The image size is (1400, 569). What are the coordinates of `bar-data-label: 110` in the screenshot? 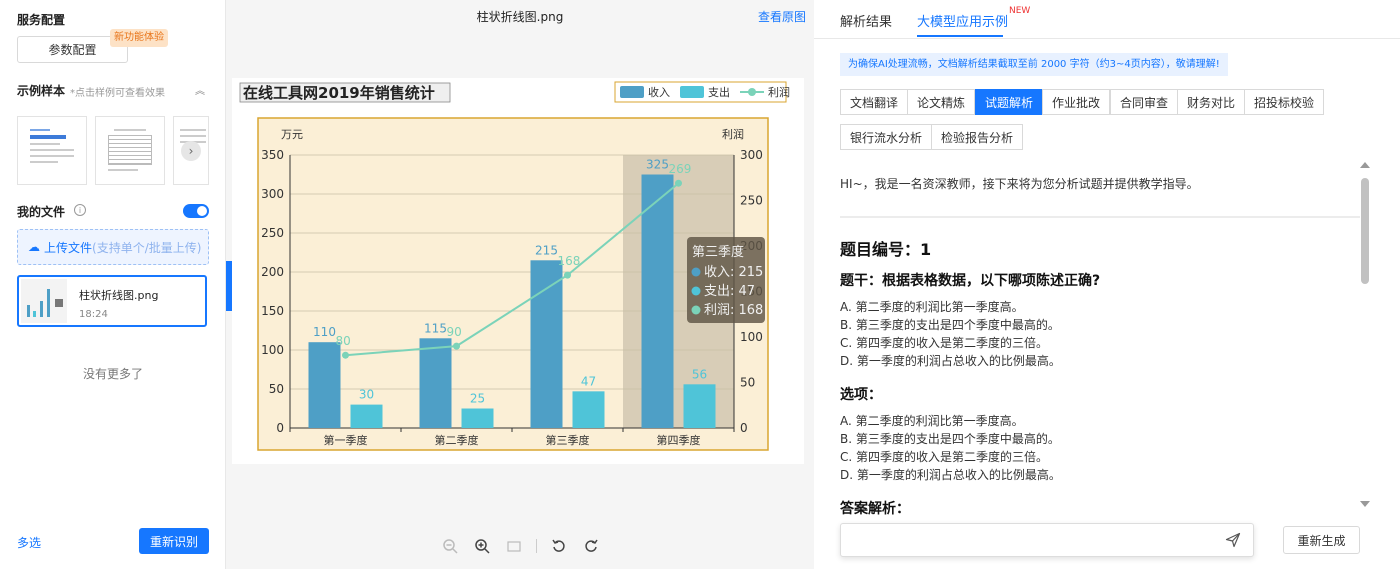 It's located at (324, 332).